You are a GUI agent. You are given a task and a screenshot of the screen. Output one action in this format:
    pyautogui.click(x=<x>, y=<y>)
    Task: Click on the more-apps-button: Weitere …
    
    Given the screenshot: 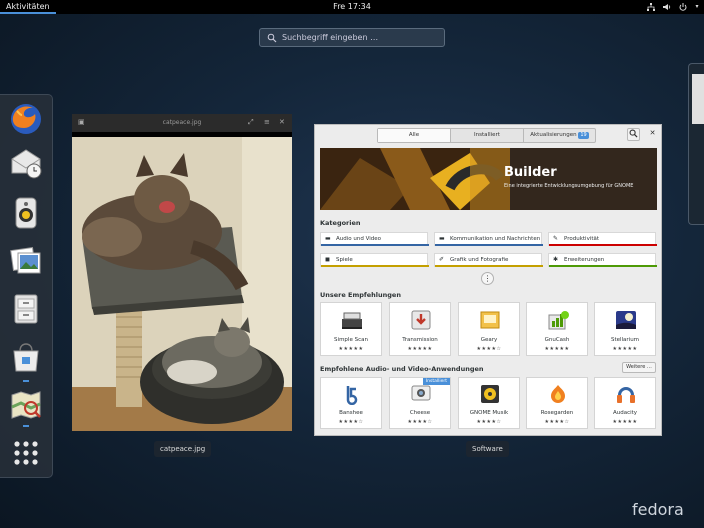 What is the action you would take?
    pyautogui.click(x=639, y=367)
    